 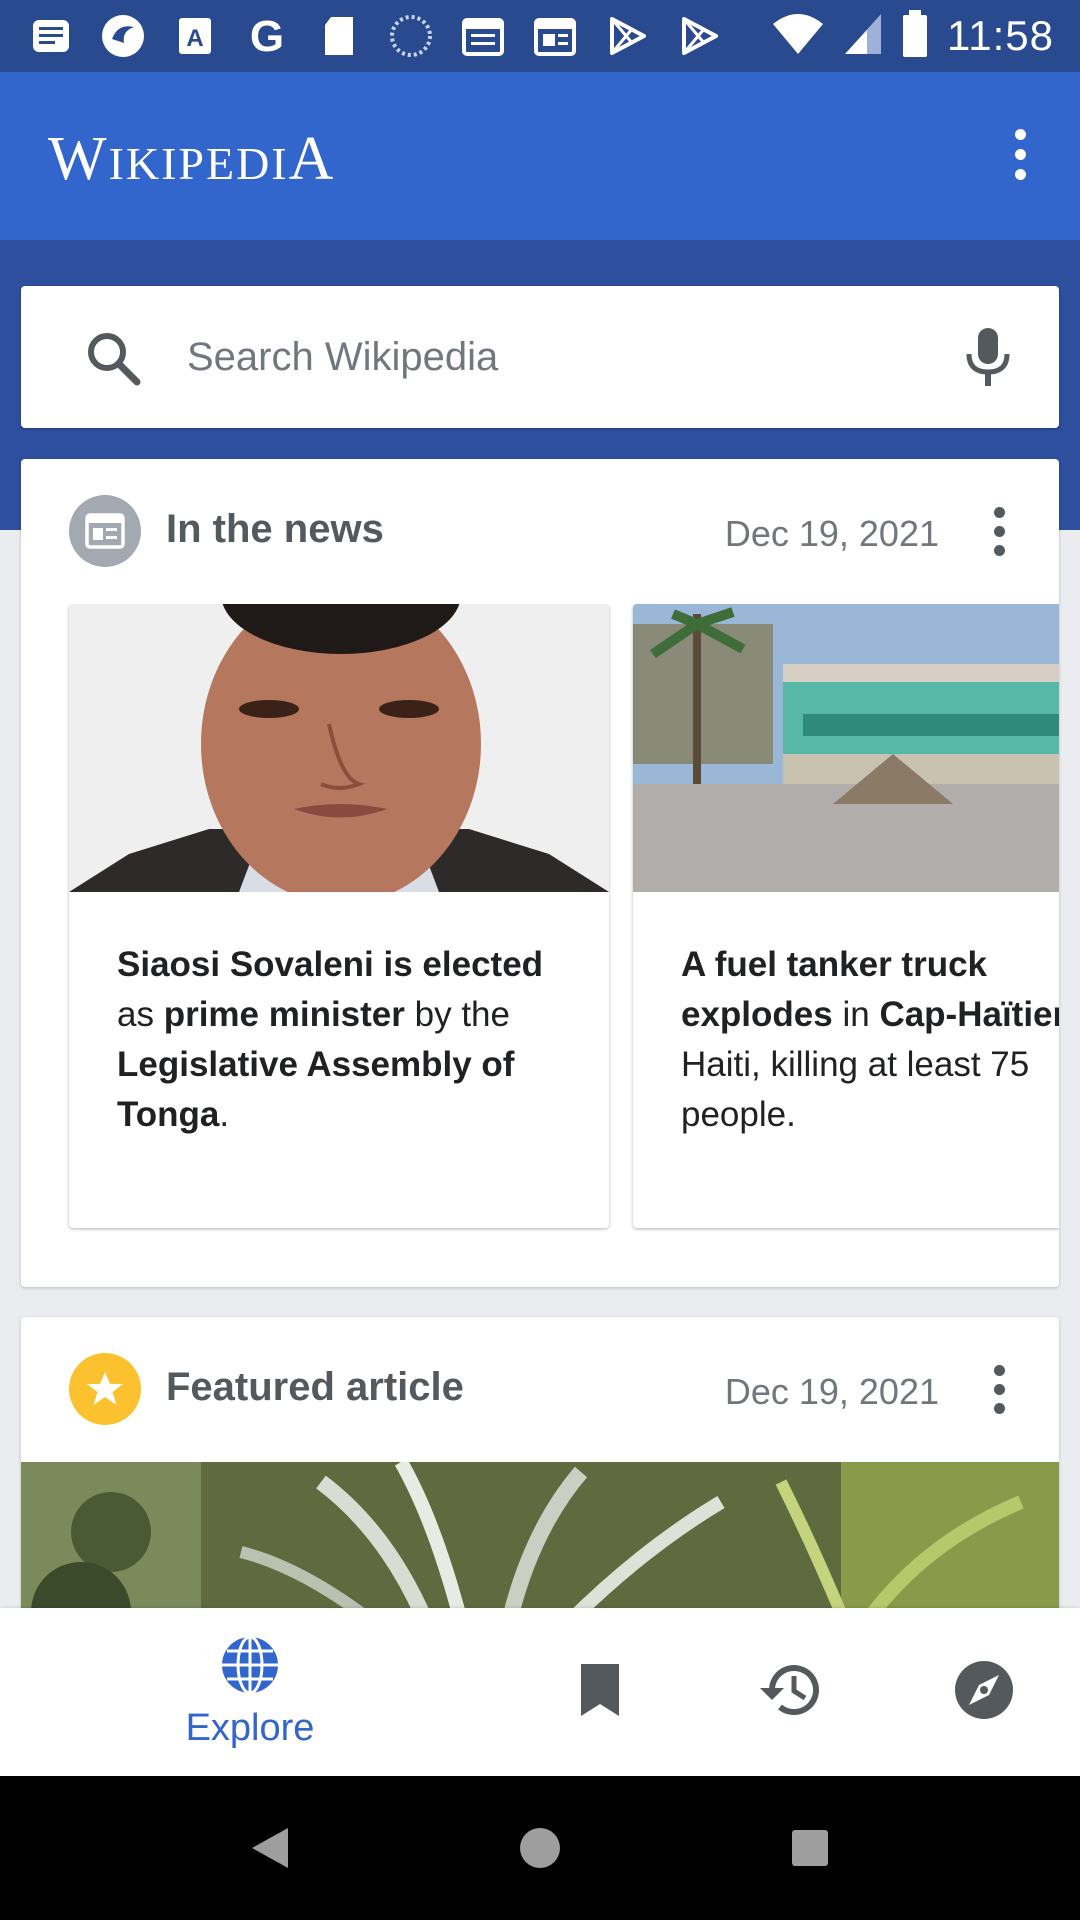 I want to click on text-icon: A, so click(x=195, y=36).